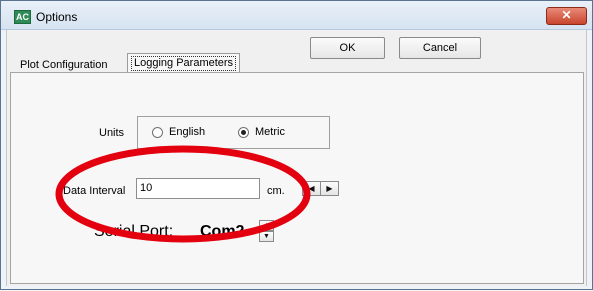  I want to click on interval-increase-button: ▶, so click(329, 188).